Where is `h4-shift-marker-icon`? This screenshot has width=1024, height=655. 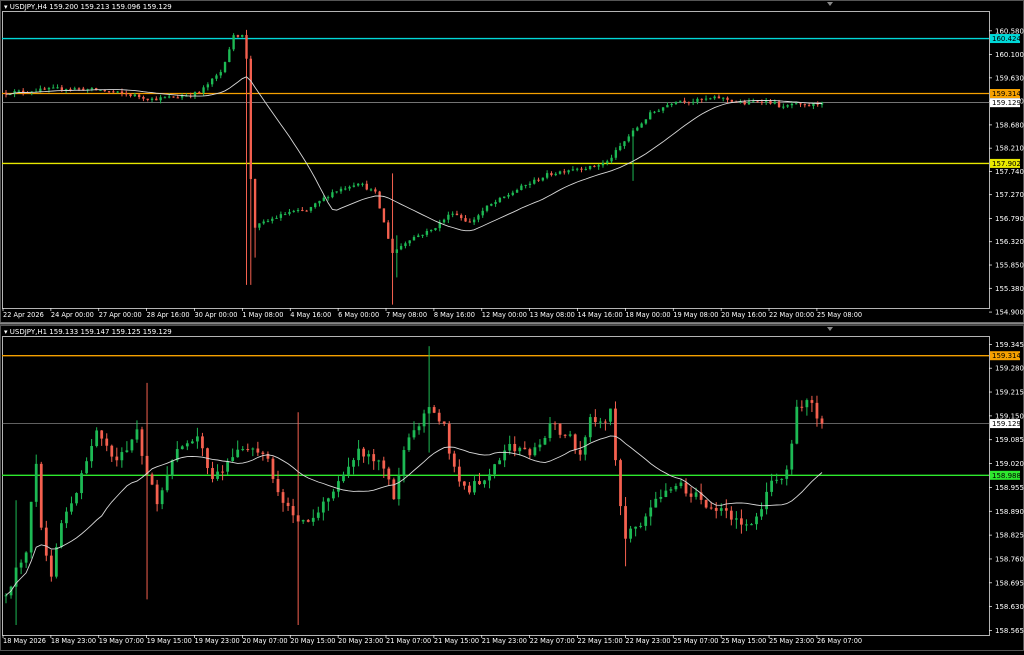 h4-shift-marker-icon is located at coordinates (830, 4).